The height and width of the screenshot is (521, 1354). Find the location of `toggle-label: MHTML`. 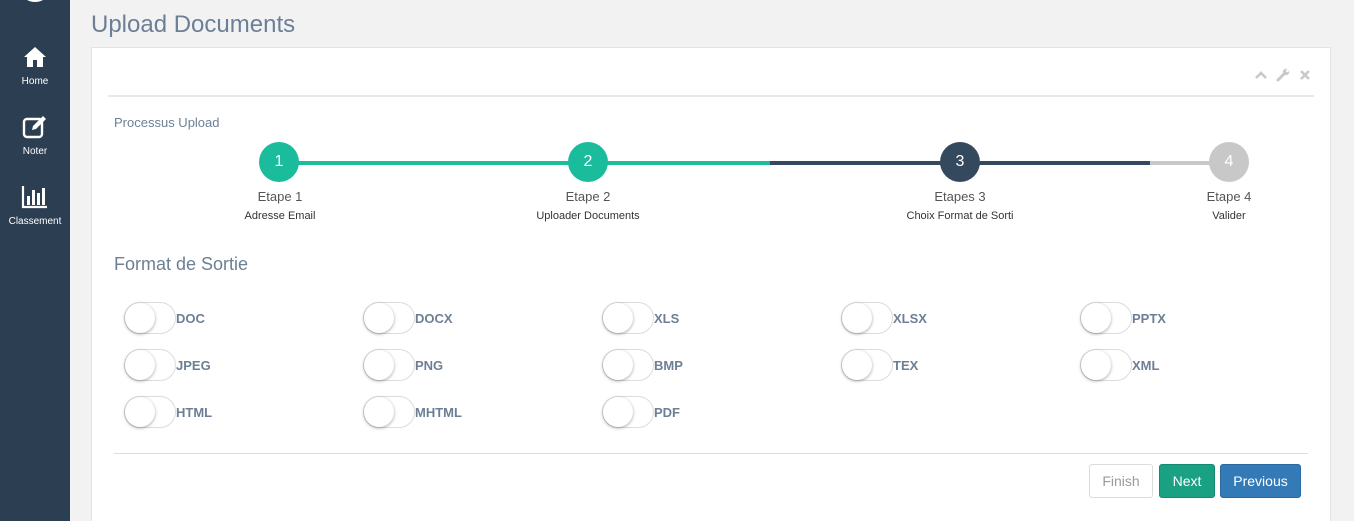

toggle-label: MHTML is located at coordinates (438, 412).